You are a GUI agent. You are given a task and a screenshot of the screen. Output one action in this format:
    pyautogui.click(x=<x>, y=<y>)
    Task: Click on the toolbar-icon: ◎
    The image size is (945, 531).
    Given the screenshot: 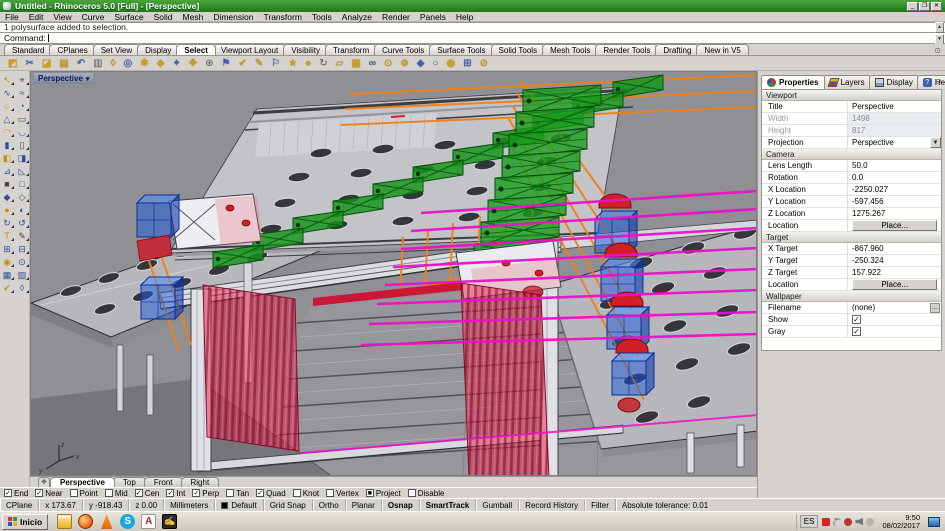 What is the action you would take?
    pyautogui.click(x=128, y=63)
    